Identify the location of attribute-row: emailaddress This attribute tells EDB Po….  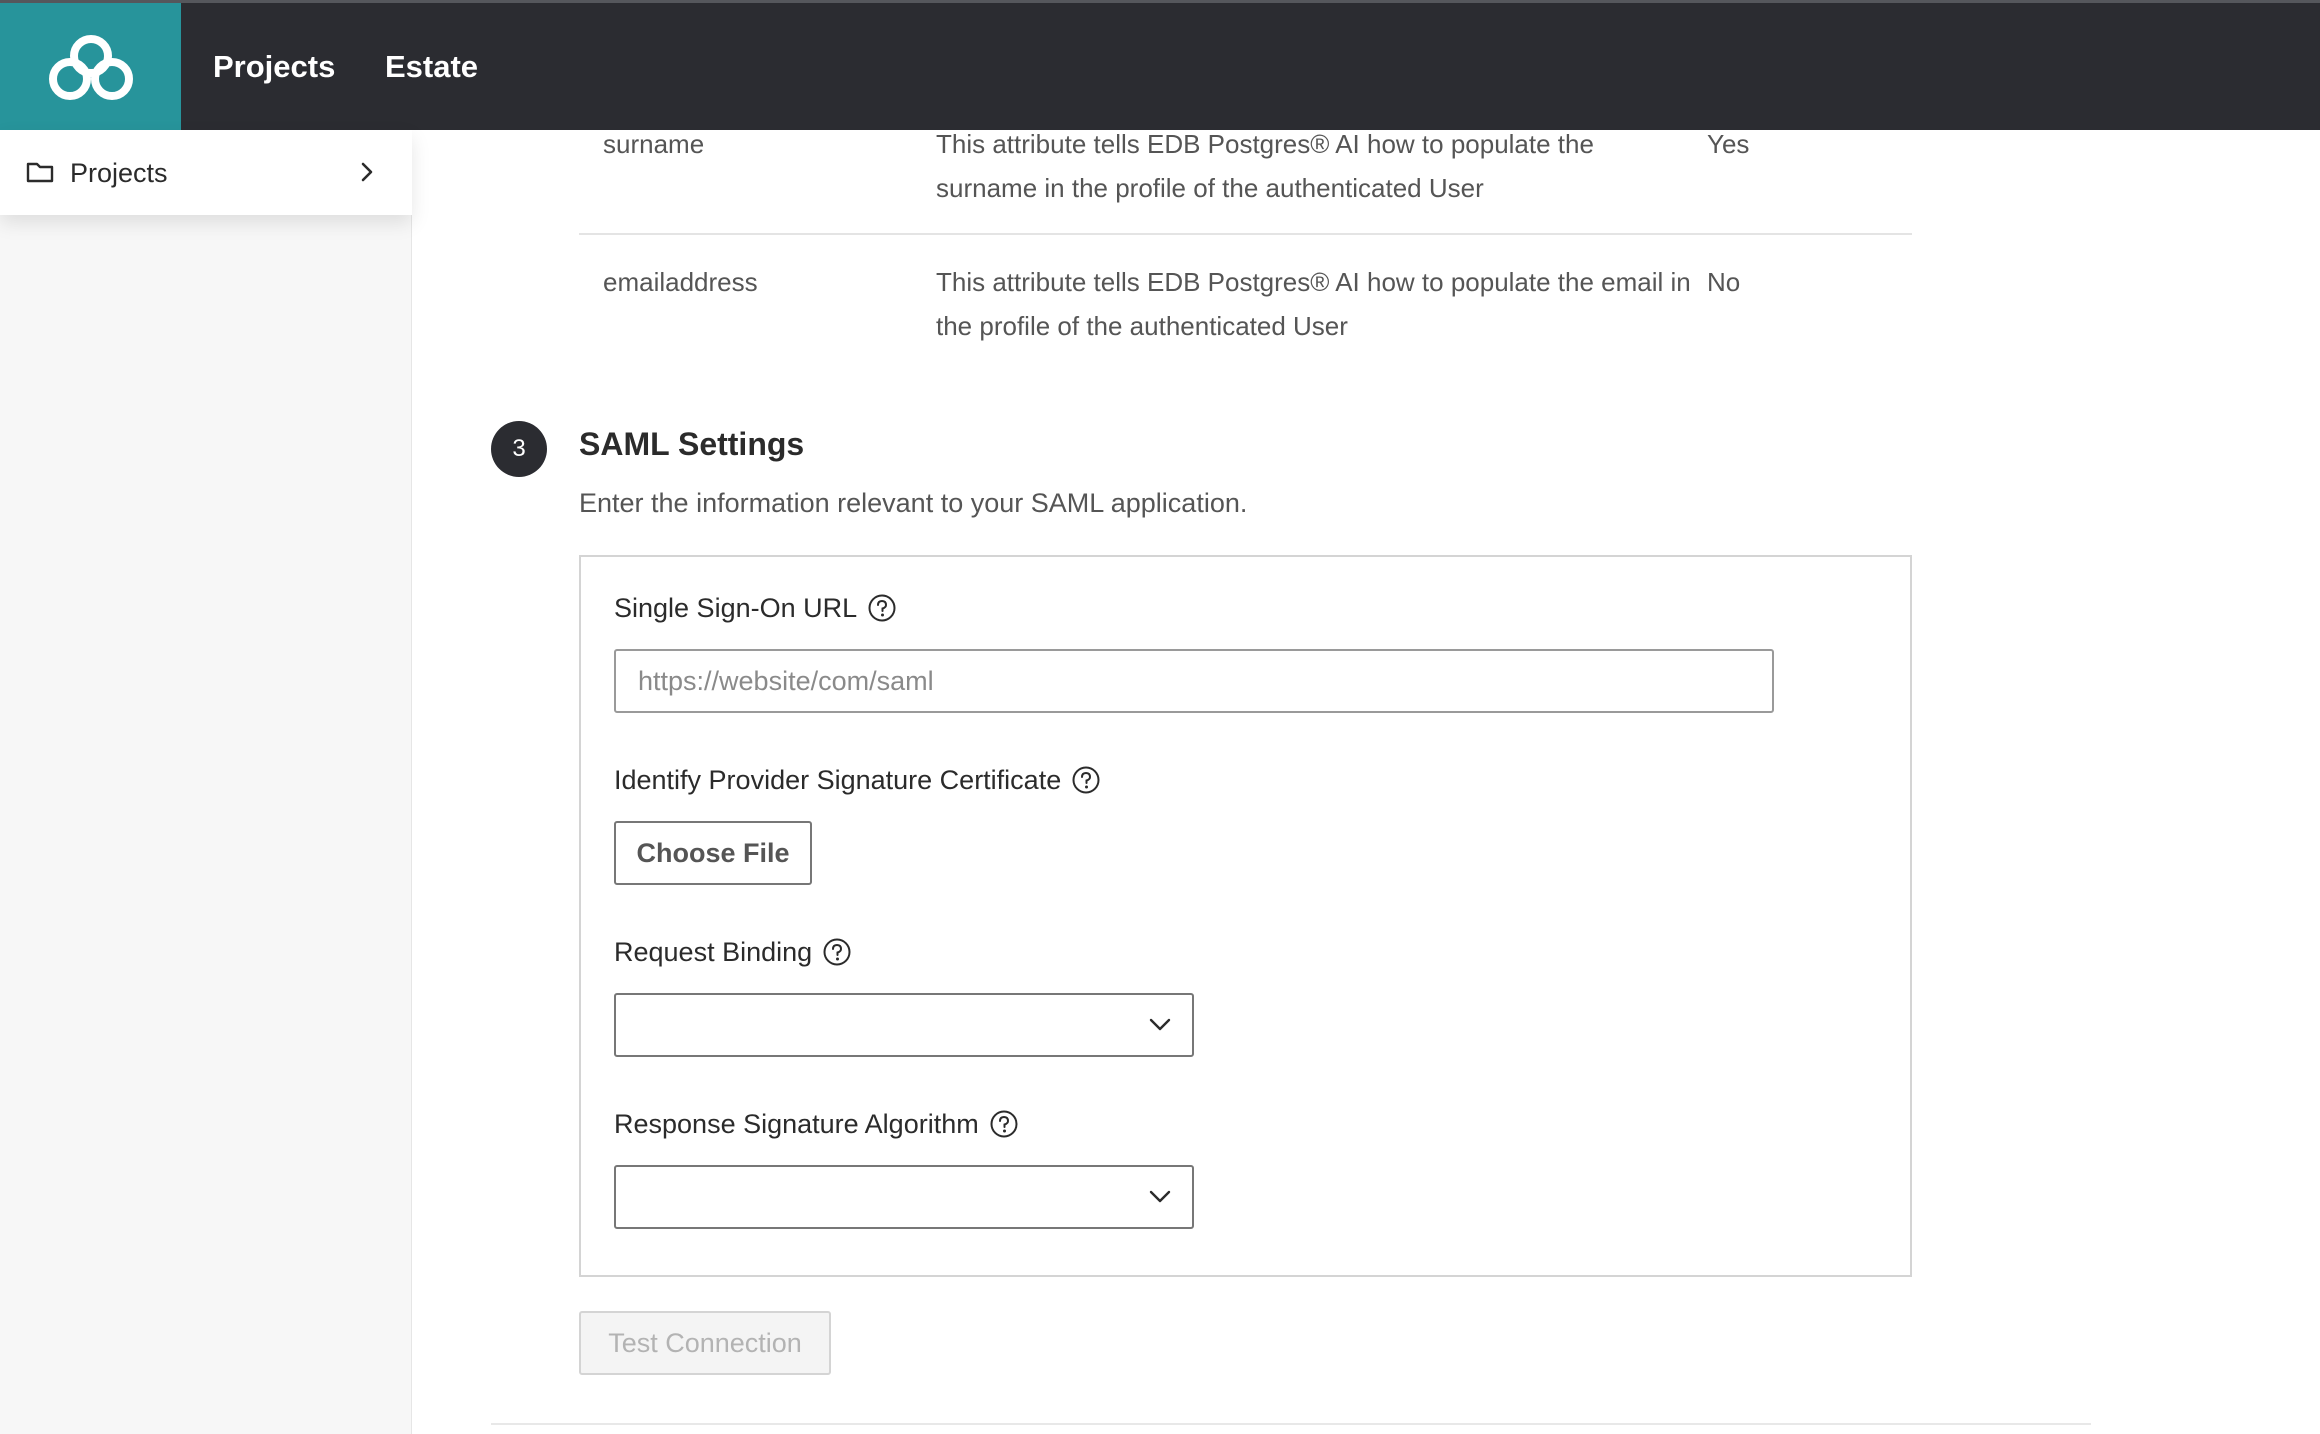
(1245, 315).